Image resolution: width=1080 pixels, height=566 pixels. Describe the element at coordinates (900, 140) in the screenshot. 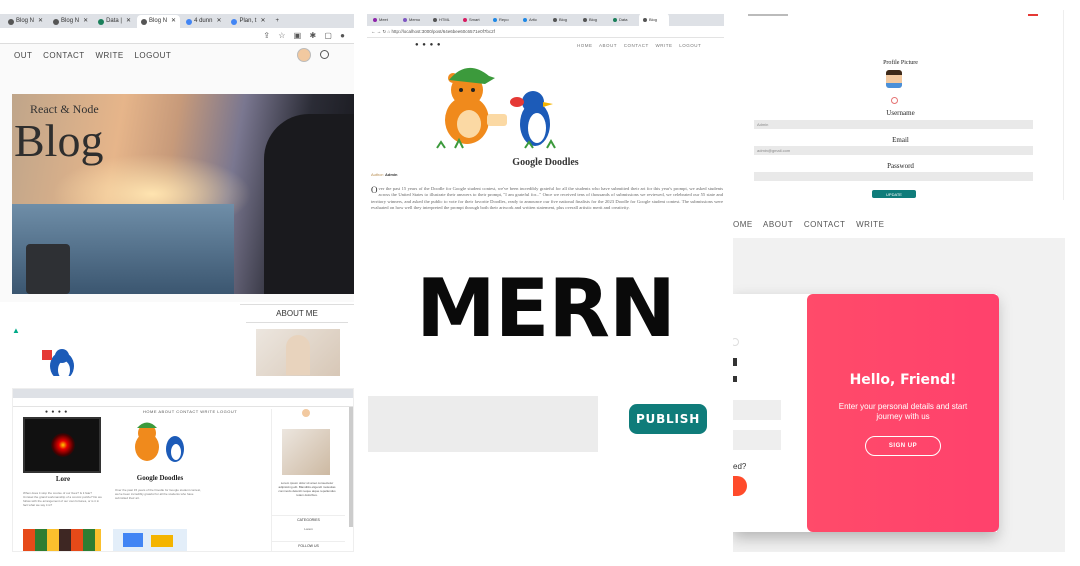

I see `email-label: Email` at that location.